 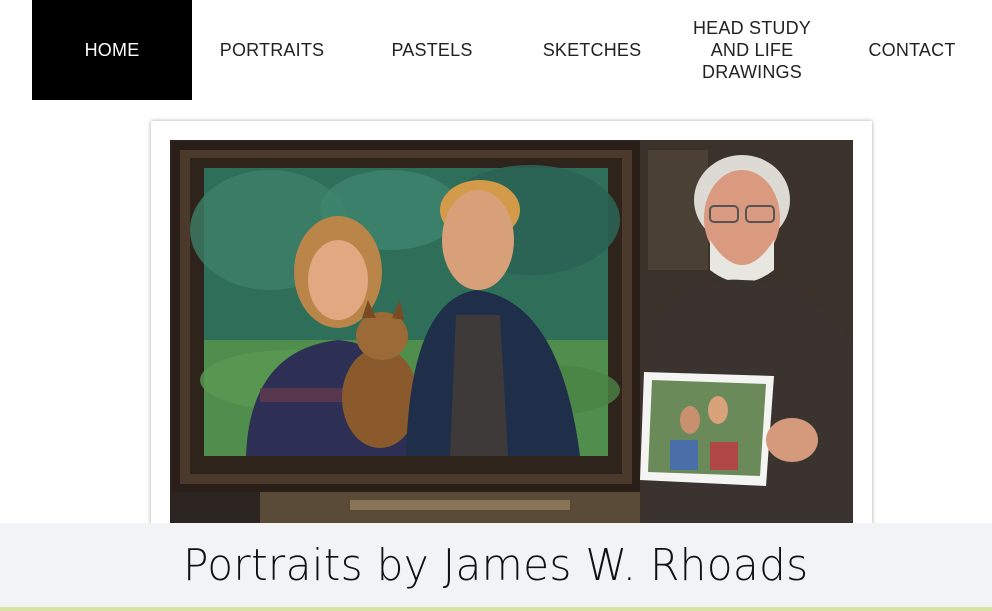 I want to click on nav-item-contact: CONTACT, so click(x=912, y=50).